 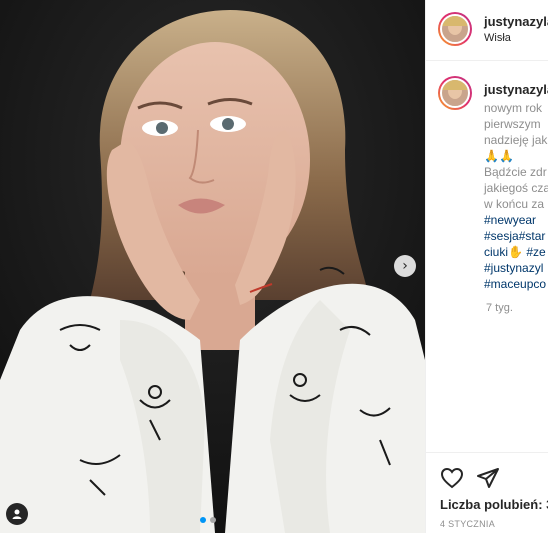 I want to click on pray-emoji-icon: ✋, so click(x=515, y=252).